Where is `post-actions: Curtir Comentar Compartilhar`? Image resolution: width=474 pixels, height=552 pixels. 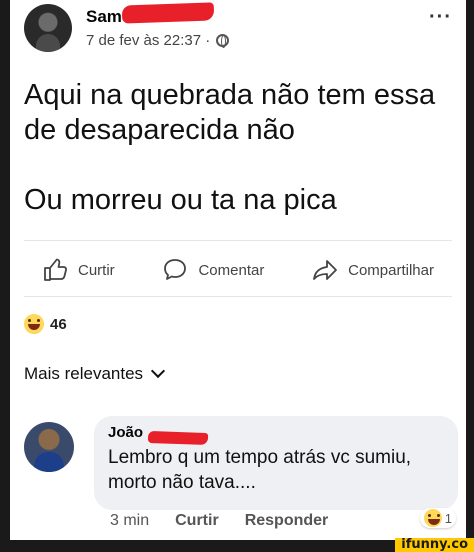
post-actions: Curtir Comentar Compartilhar is located at coordinates (238, 270).